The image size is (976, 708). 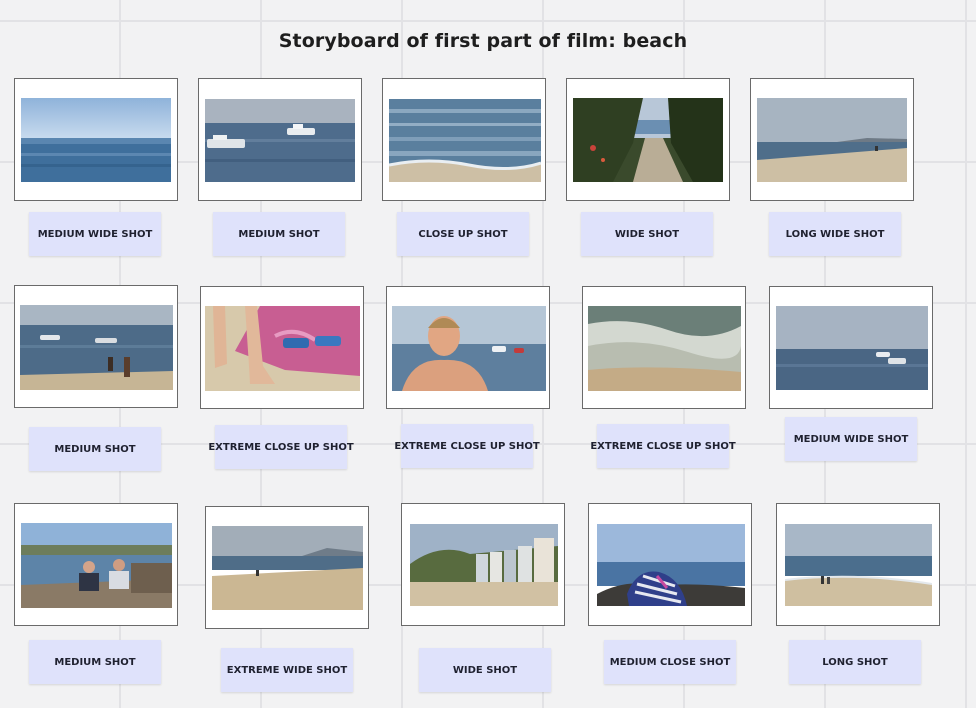 I want to click on frame-image-smiling-man, so click(x=469, y=348).